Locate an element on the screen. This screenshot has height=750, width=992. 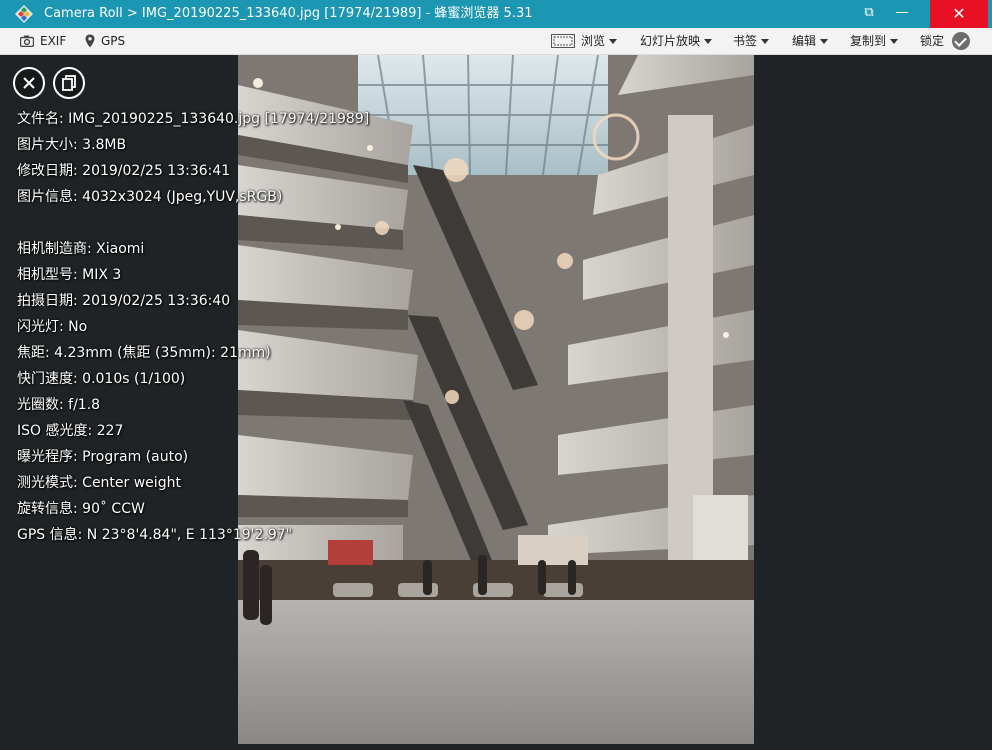
info-image-info: 图片信息: 4032x3024 (Jpeg,YUV,sRGB) is located at coordinates (150, 197).